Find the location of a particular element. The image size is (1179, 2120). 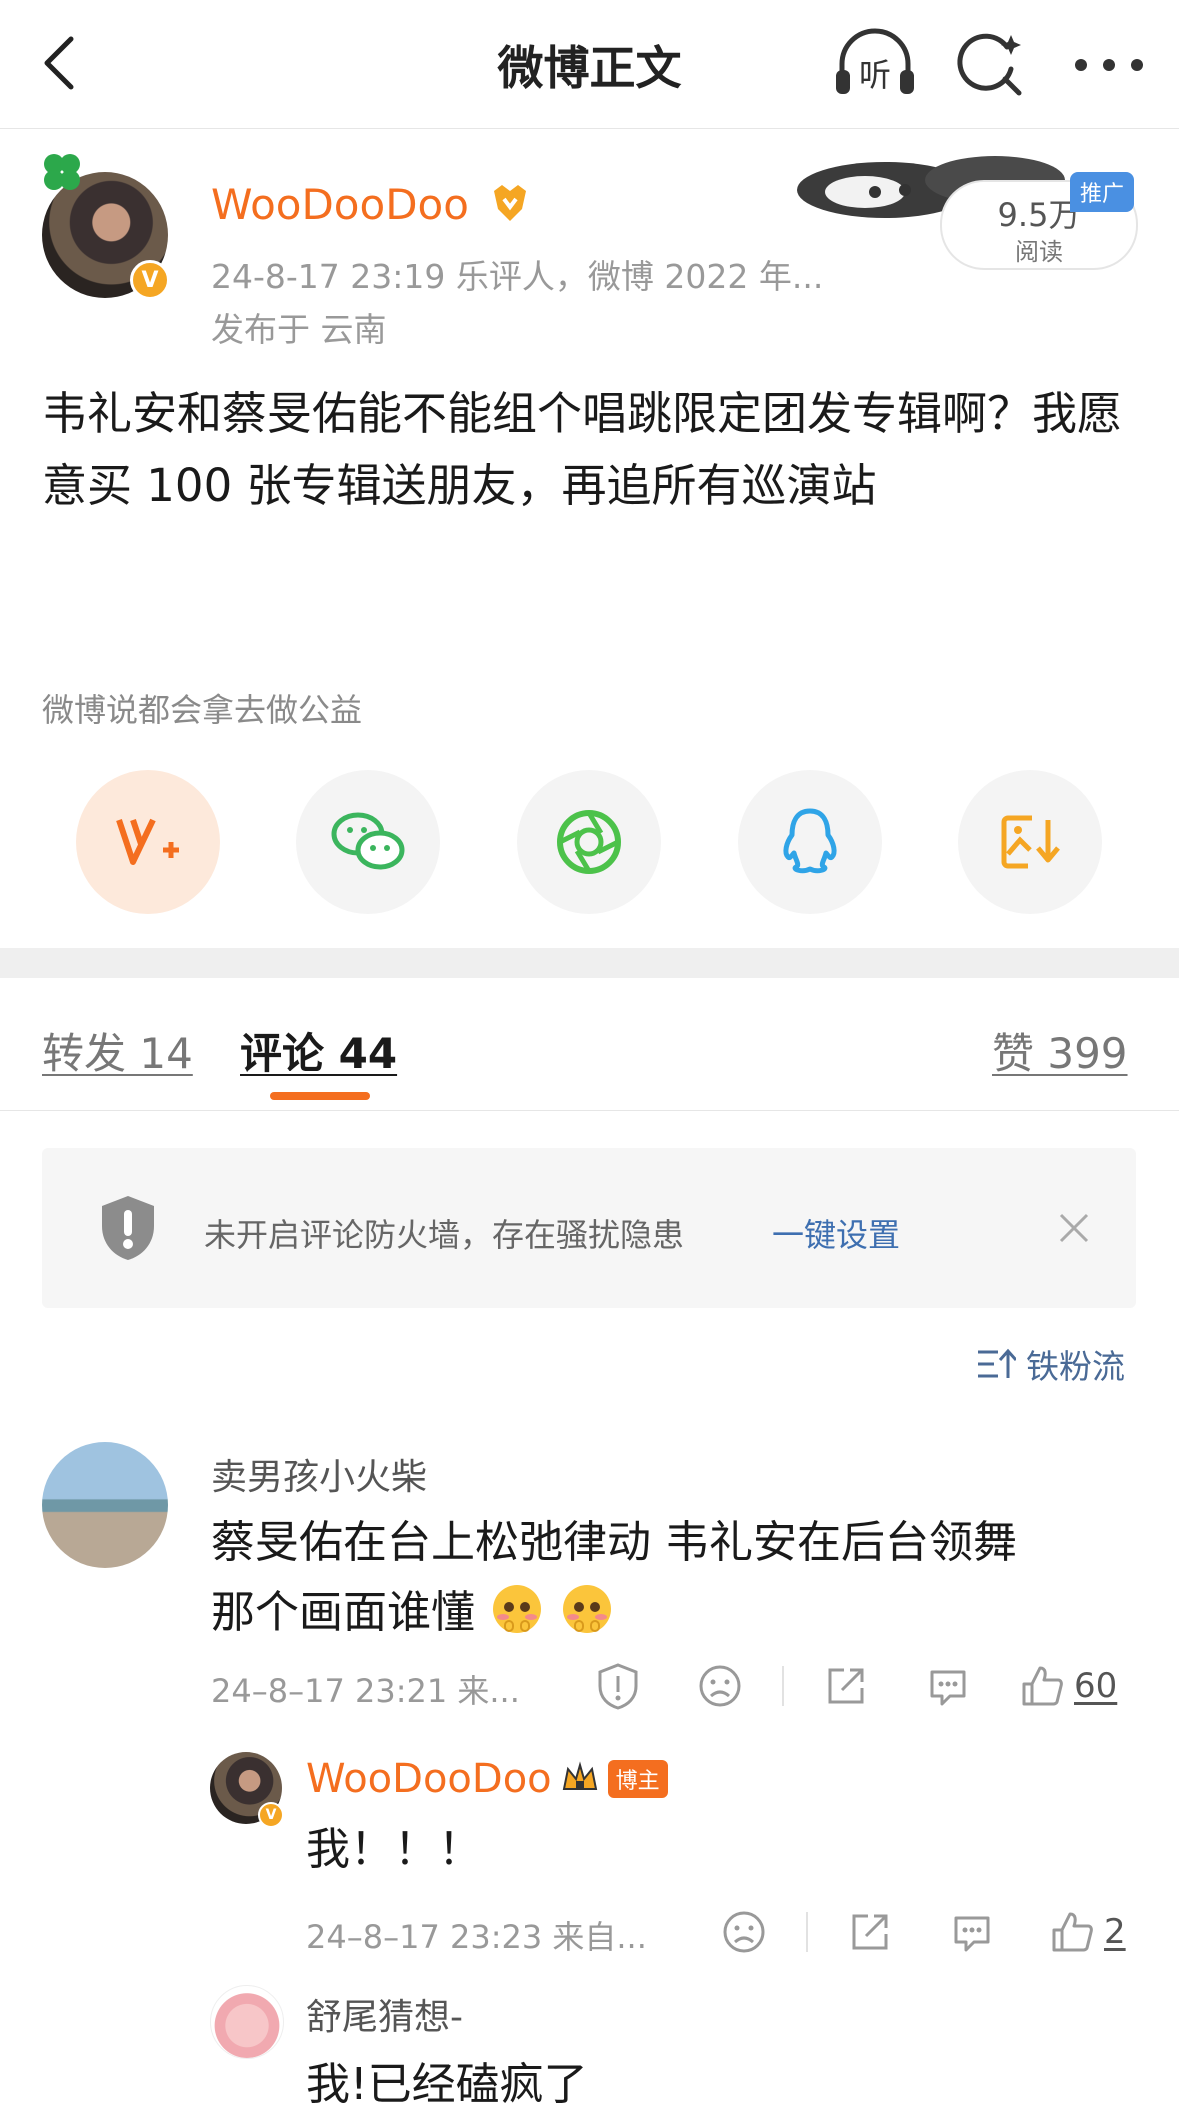

section-divider is located at coordinates (589, 963).